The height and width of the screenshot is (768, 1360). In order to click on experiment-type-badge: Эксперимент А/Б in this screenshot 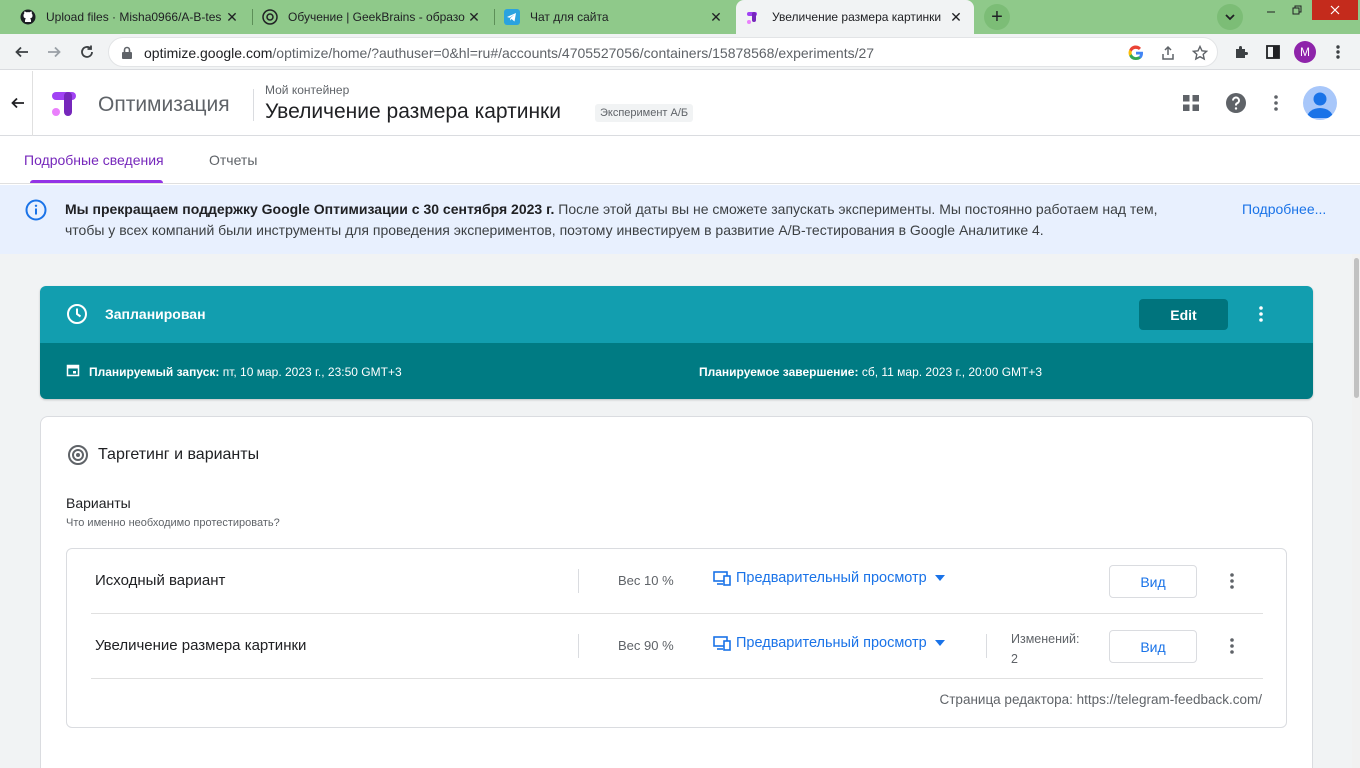, I will do `click(644, 113)`.